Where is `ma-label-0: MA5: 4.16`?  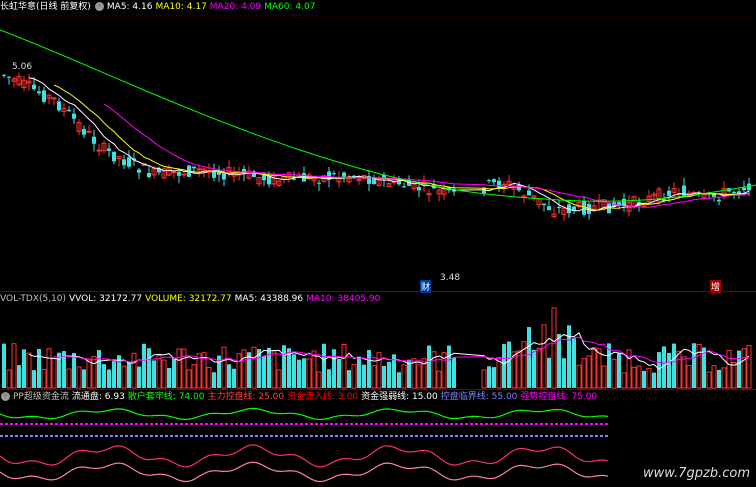
ma-label-0: MA5: 4.16 is located at coordinates (129, 7).